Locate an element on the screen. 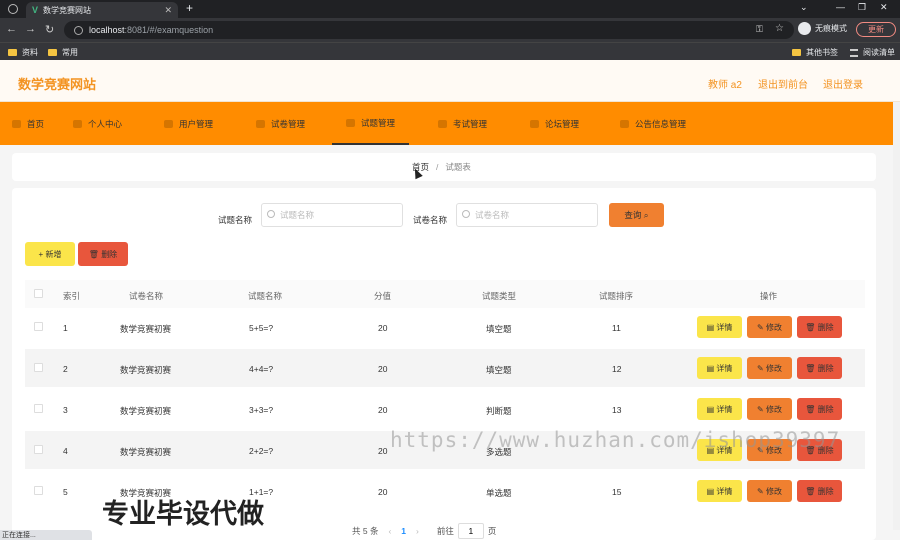 The height and width of the screenshot is (540, 900). close-icon: ✕ is located at coordinates (168, 10).